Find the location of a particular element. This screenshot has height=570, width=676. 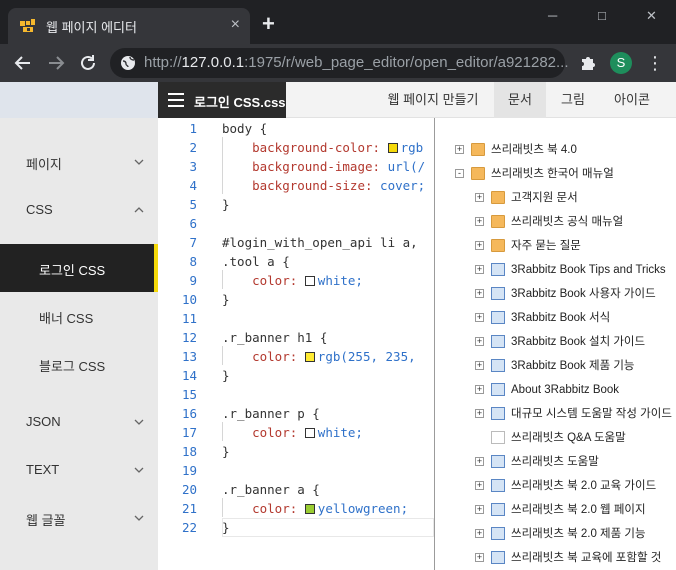

tree-node: + 쓰리래빗츠 북 2.0 제품 기능 is located at coordinates (555, 534).